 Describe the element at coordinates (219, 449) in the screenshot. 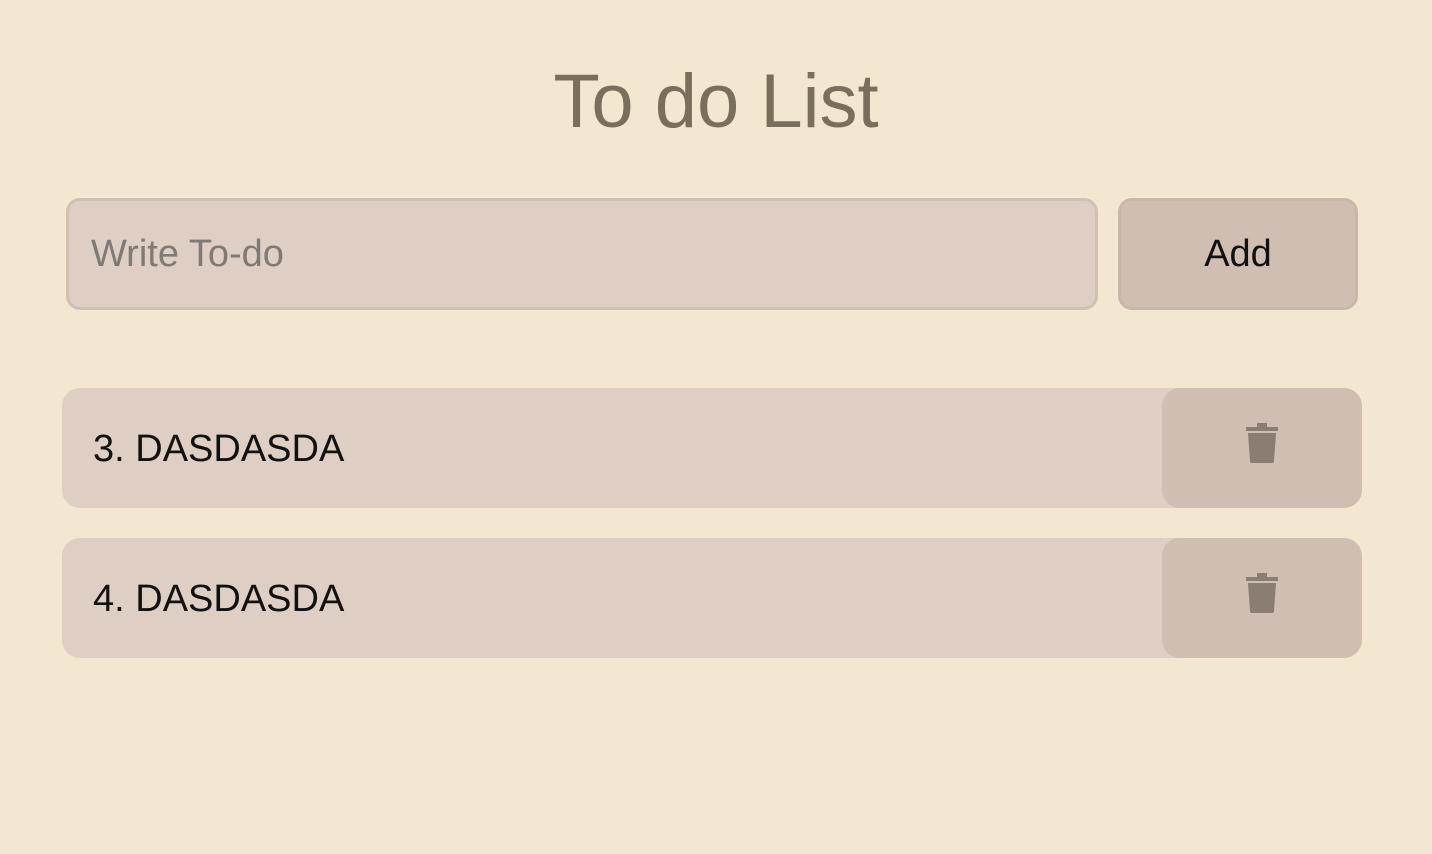

I see `todo-item-label: 3. DASDASDA` at that location.